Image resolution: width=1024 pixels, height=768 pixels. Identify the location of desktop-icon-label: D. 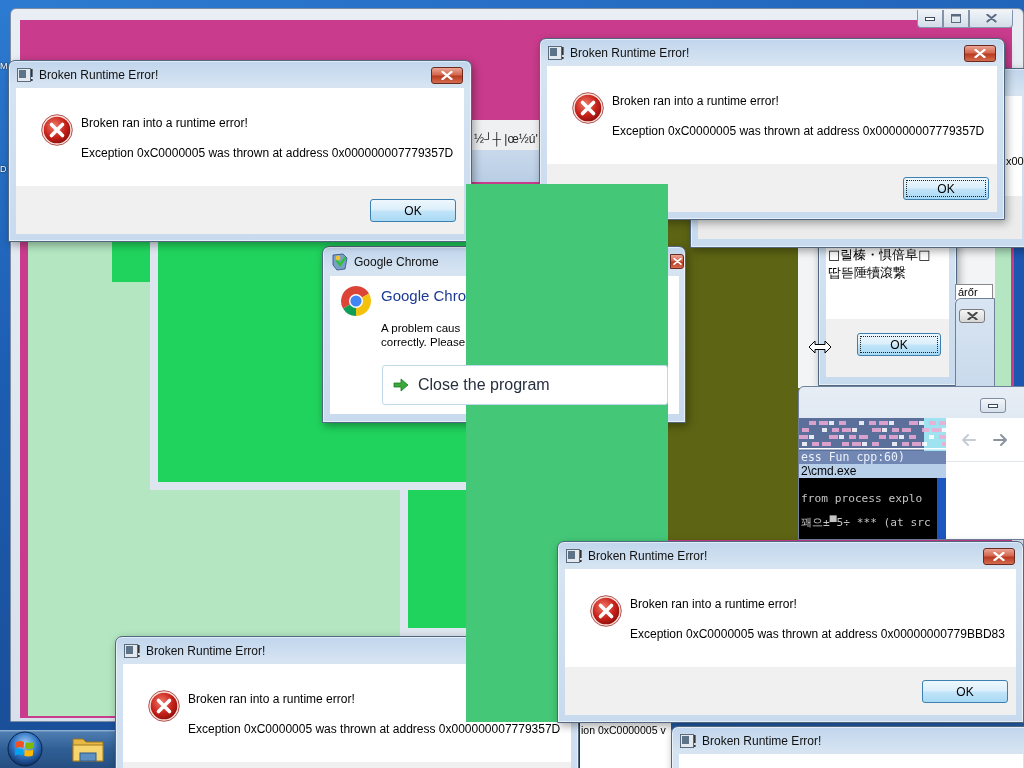
(3, 169).